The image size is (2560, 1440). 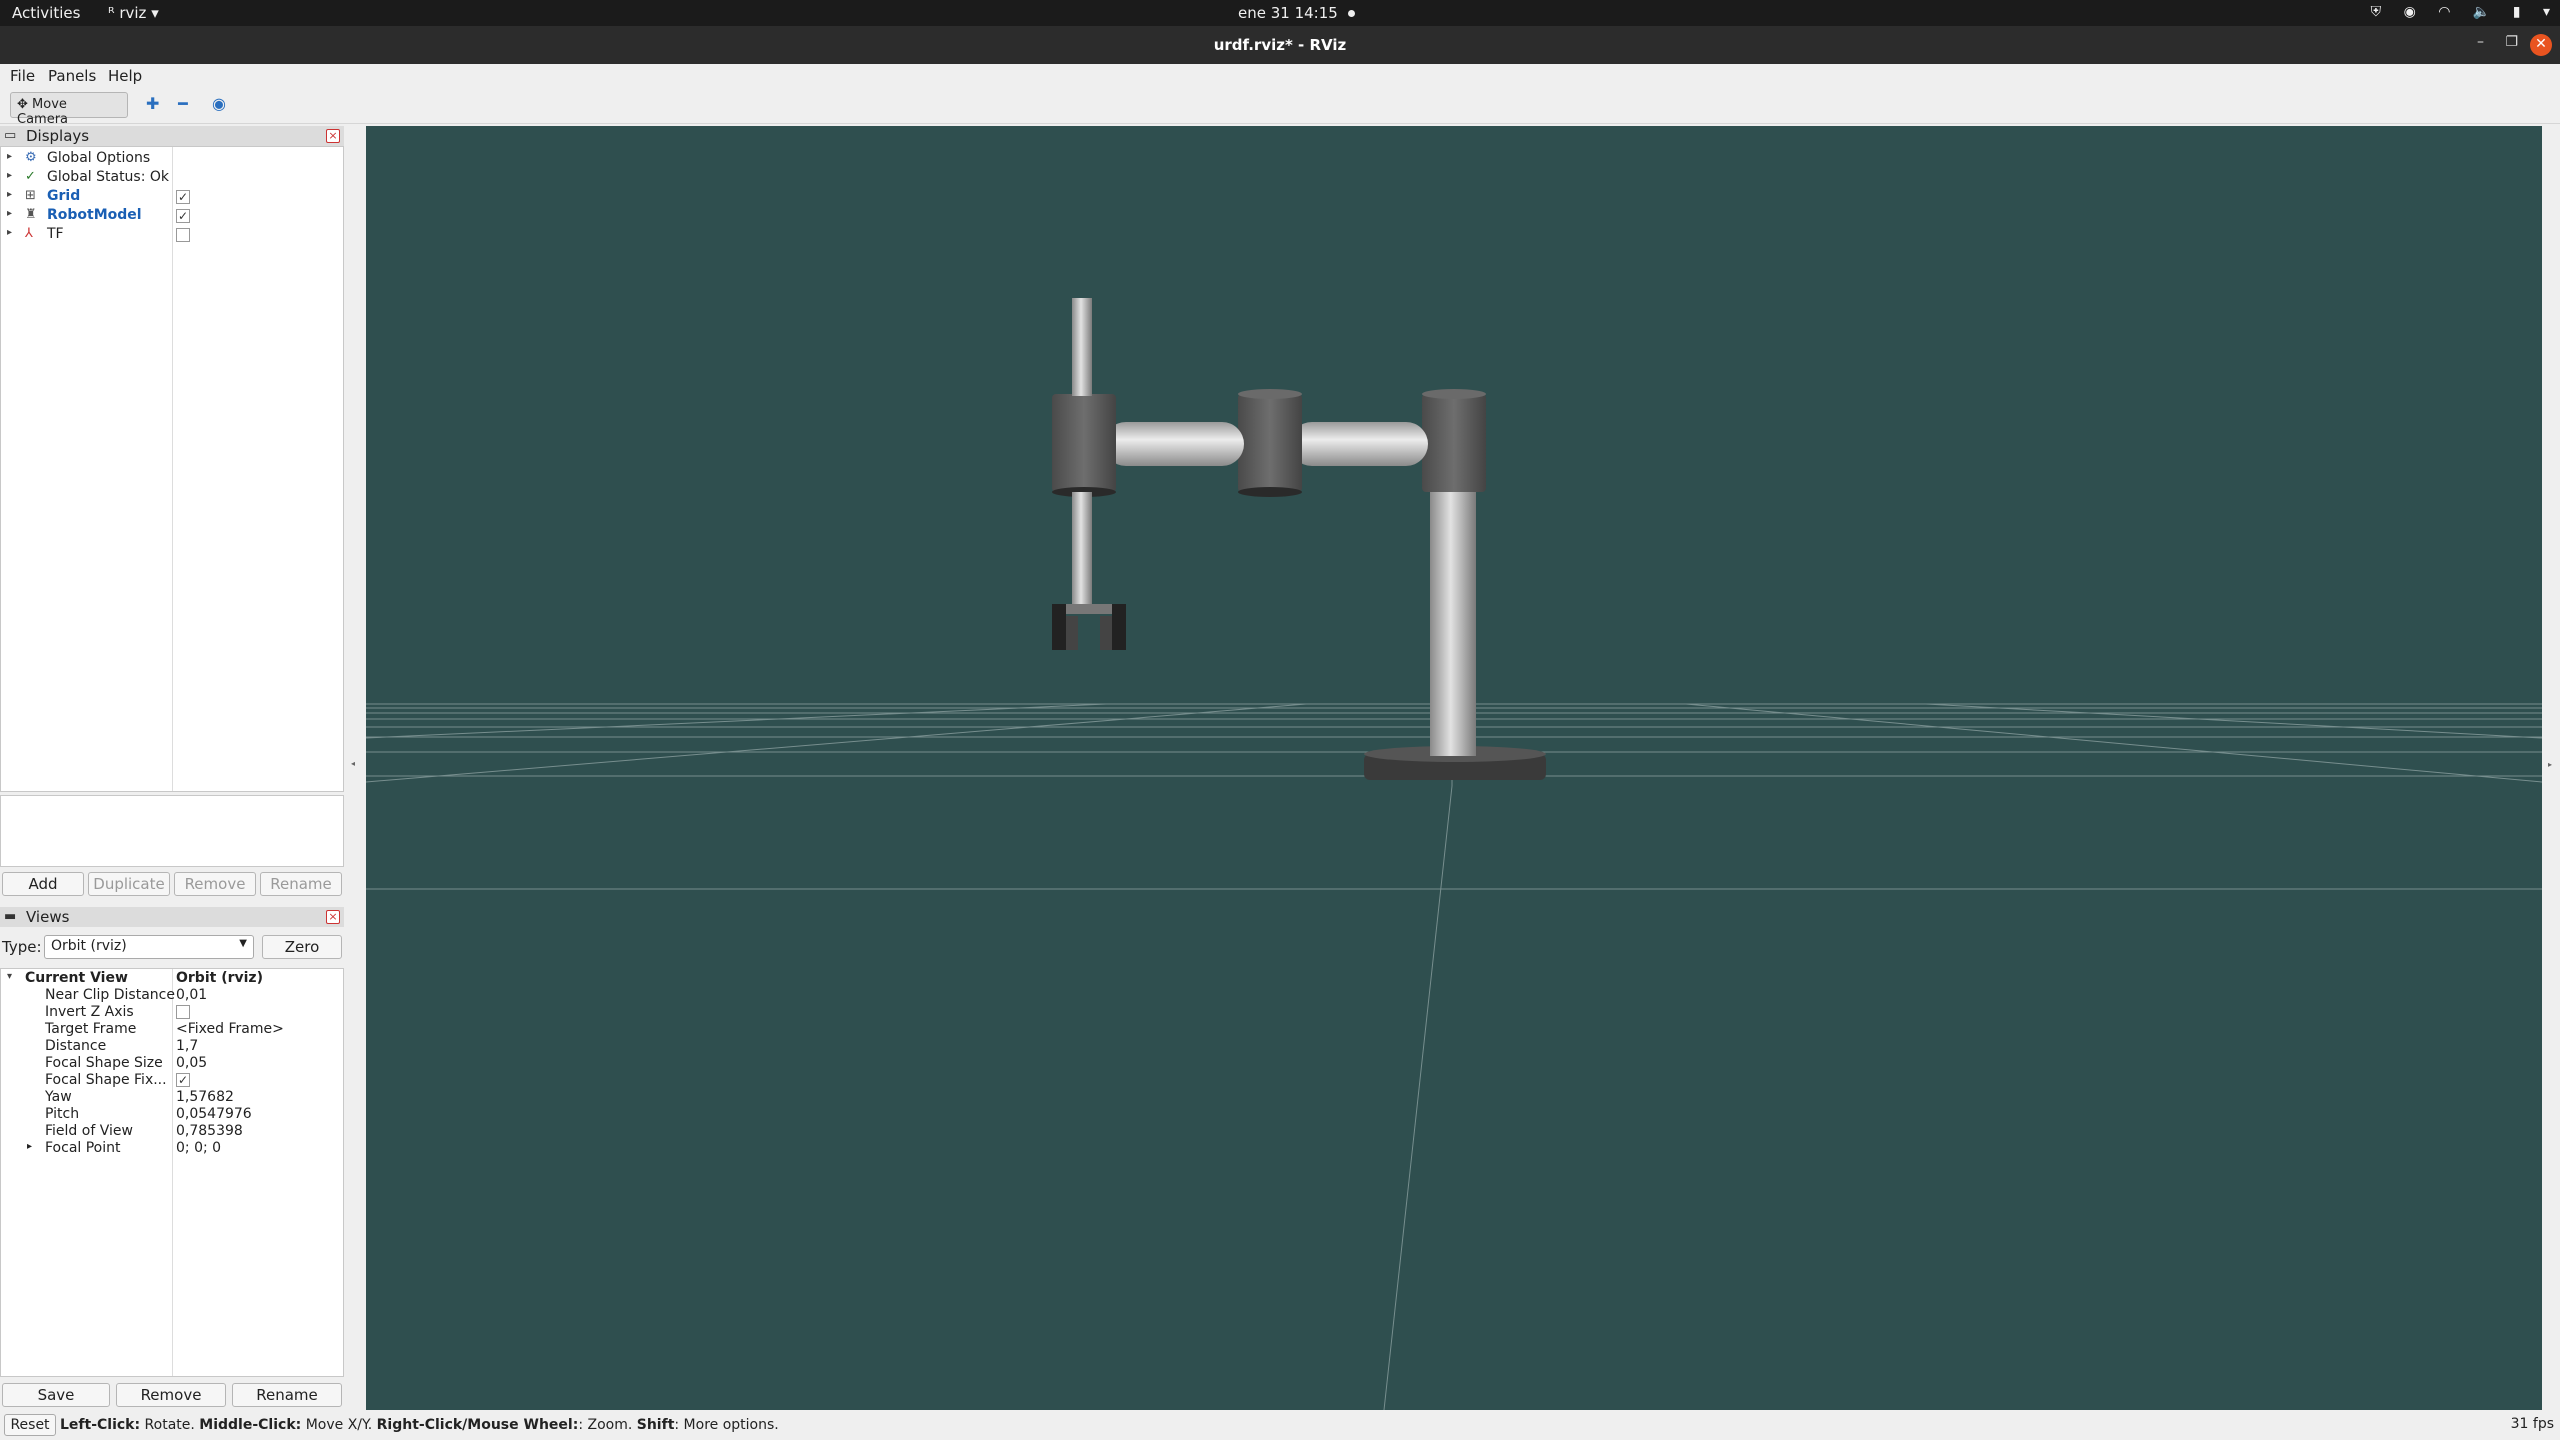 What do you see at coordinates (170, 1425) in the screenshot?
I see `hint-left-click-text: Rotate.` at bounding box center [170, 1425].